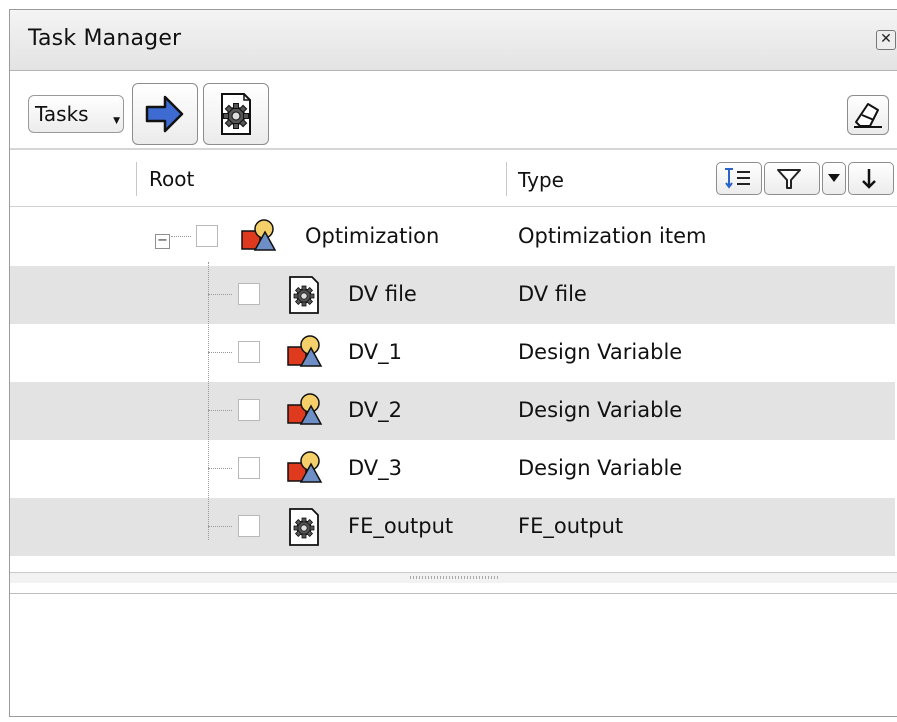  I want to click on tree-row: DV_3 Design Variable, so click(452, 469).